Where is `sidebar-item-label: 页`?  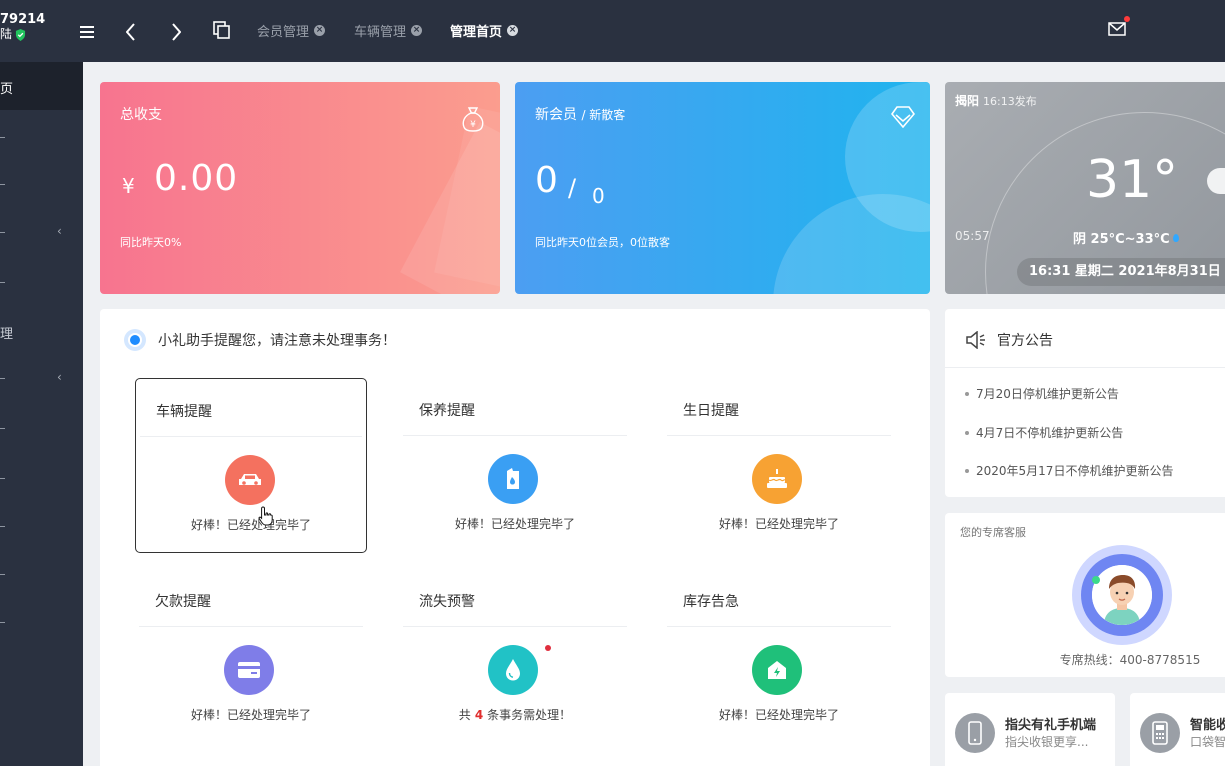
sidebar-item-label: 页 is located at coordinates (7, 89).